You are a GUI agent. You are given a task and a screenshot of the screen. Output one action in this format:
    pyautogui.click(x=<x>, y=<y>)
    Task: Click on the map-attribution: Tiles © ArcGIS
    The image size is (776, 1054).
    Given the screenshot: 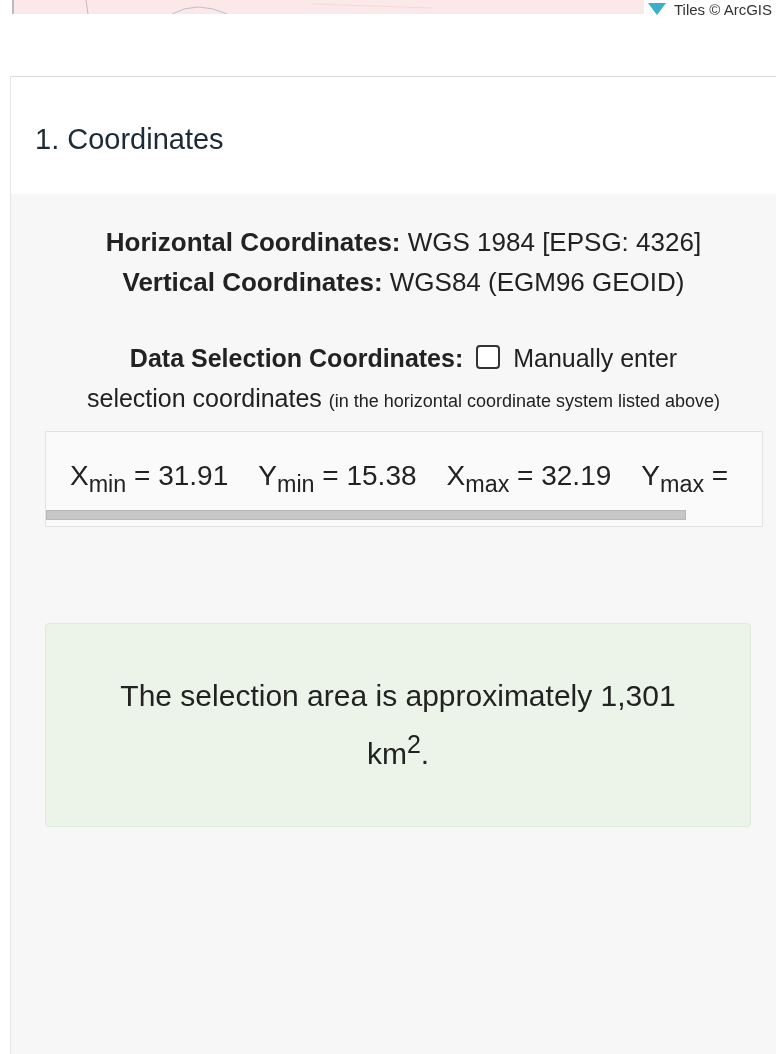 What is the action you would take?
    pyautogui.click(x=723, y=10)
    